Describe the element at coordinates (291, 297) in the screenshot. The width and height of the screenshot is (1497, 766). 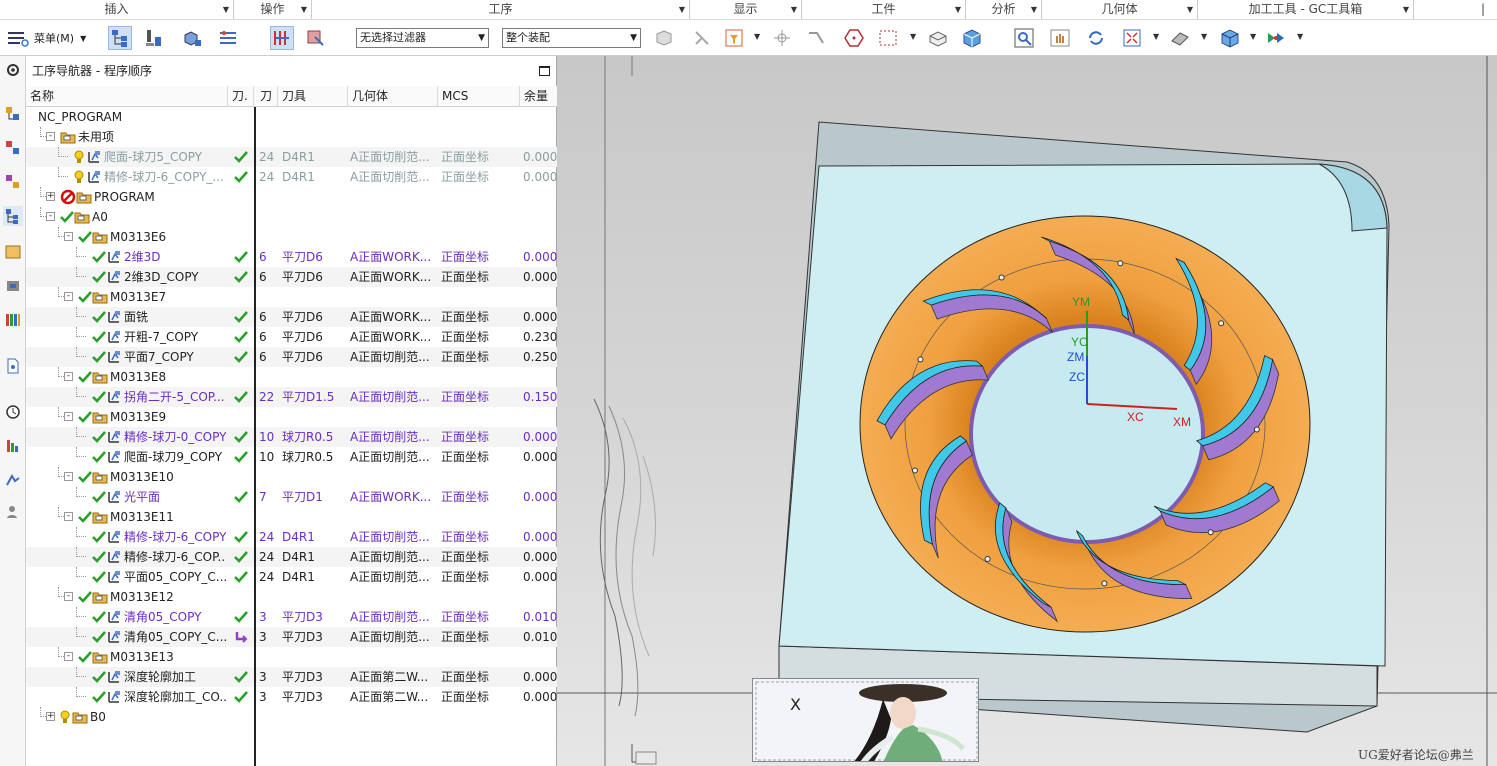
I see `tree-group-row: - M0313E7` at that location.